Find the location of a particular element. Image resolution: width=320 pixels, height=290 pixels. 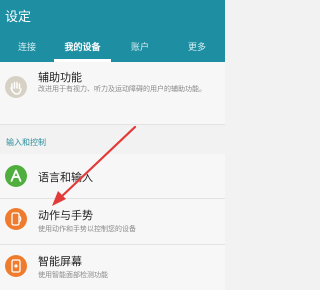

accessibility-hand-icon is located at coordinates (16, 87).